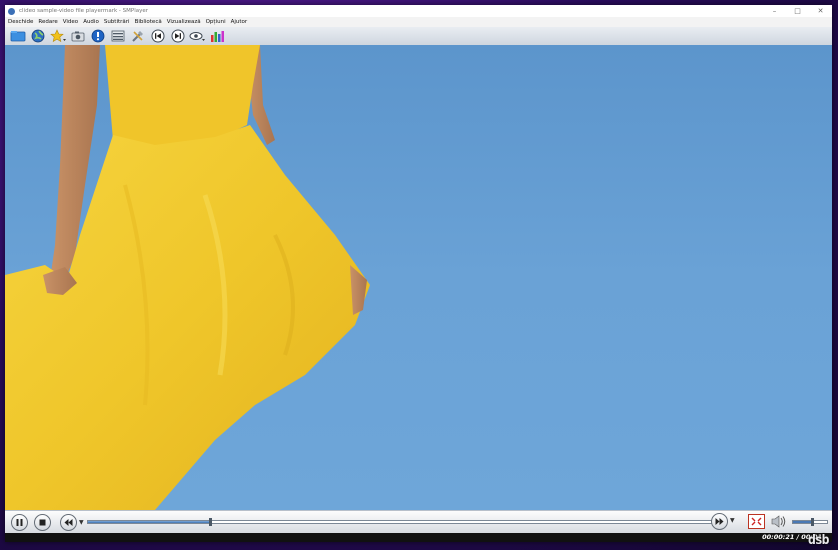 The height and width of the screenshot is (550, 838). What do you see at coordinates (57, 36) in the screenshot?
I see `favorites-star-icon` at bounding box center [57, 36].